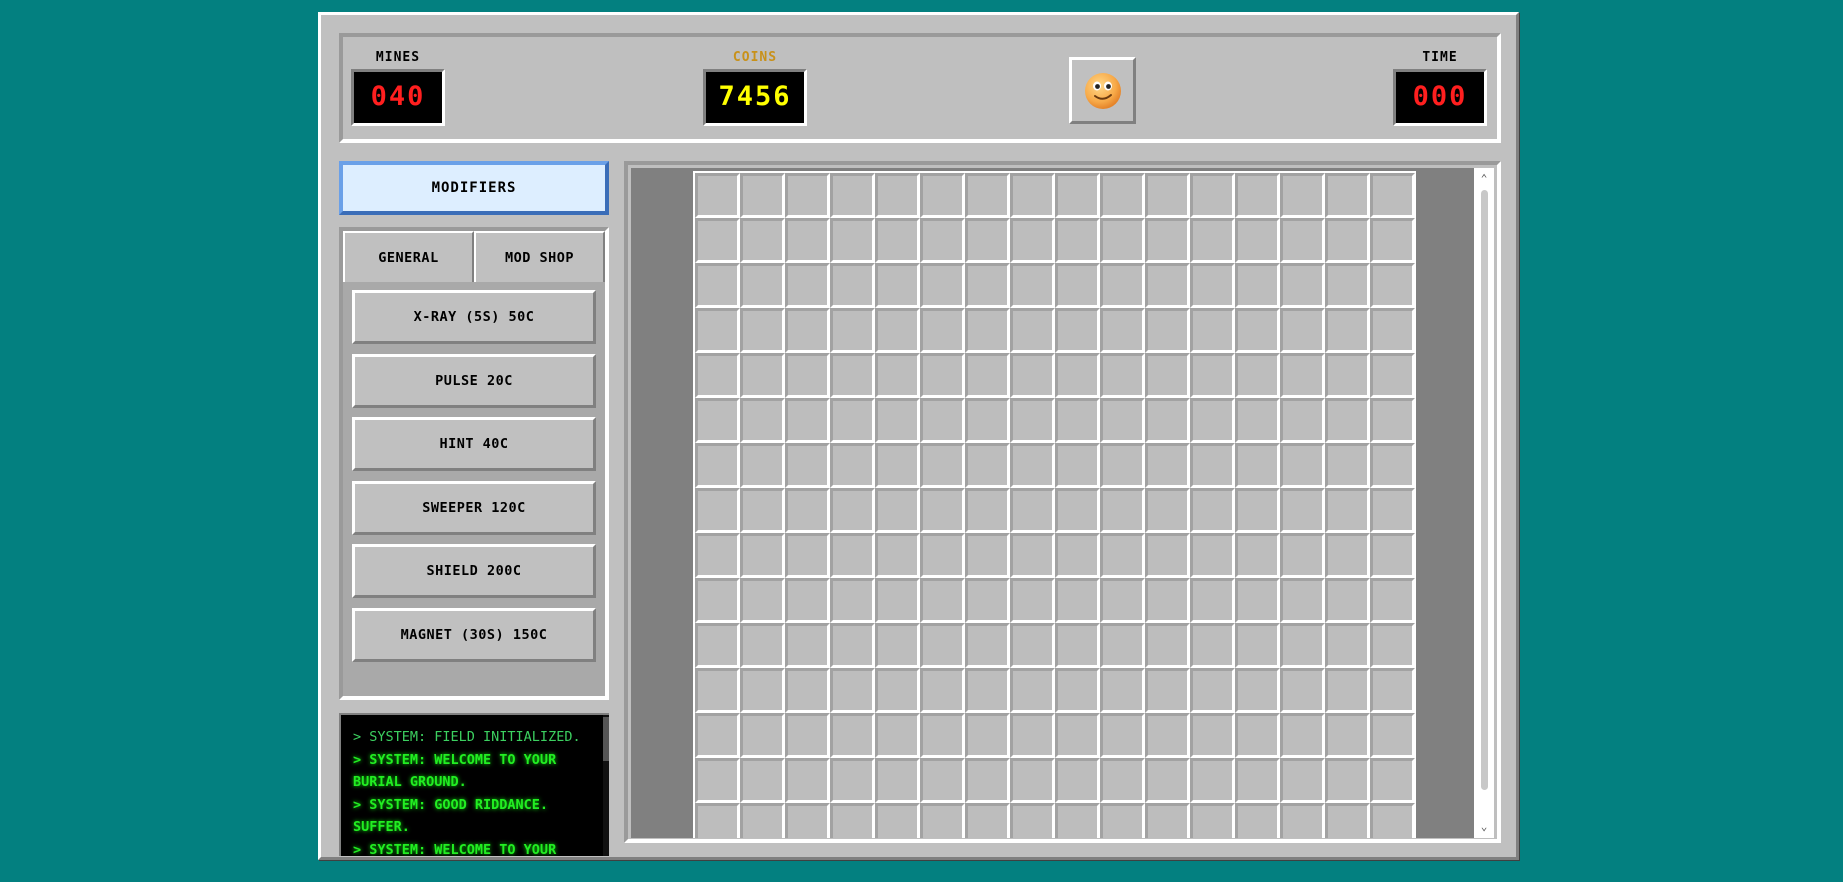  I want to click on tab-general: GENERAL, so click(408, 256).